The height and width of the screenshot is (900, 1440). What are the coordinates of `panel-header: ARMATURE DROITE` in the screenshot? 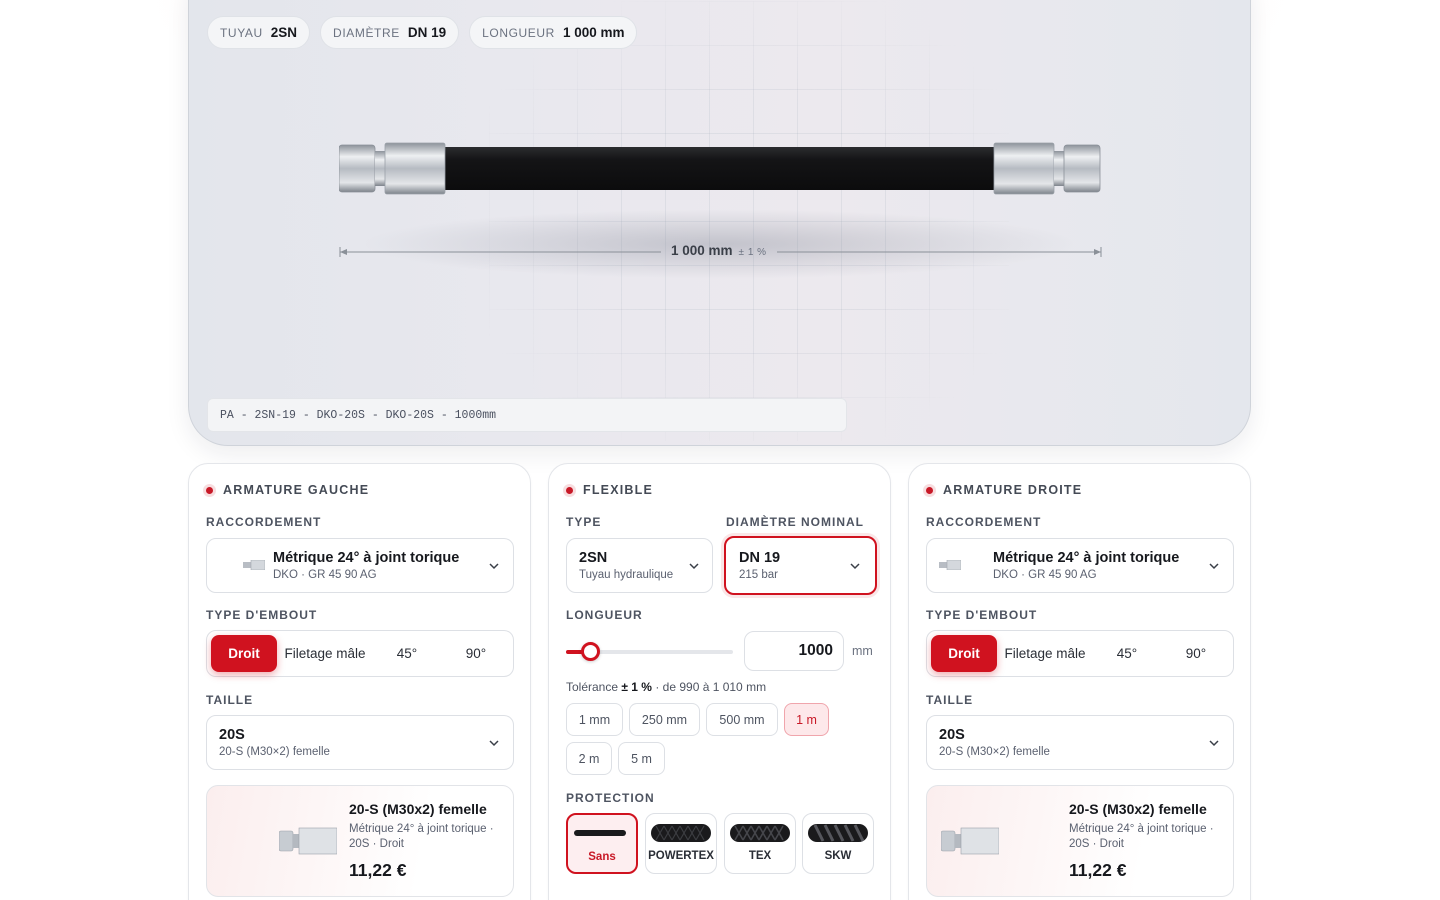 It's located at (1004, 490).